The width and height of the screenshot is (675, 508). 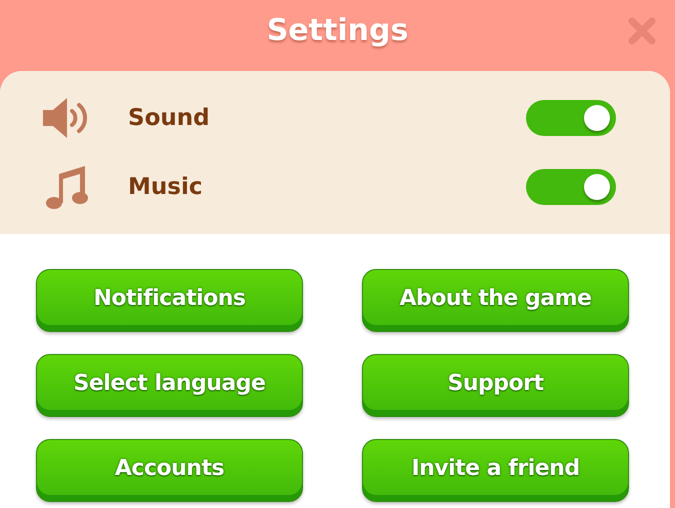 I want to click on menu-button: Select language, so click(x=169, y=385).